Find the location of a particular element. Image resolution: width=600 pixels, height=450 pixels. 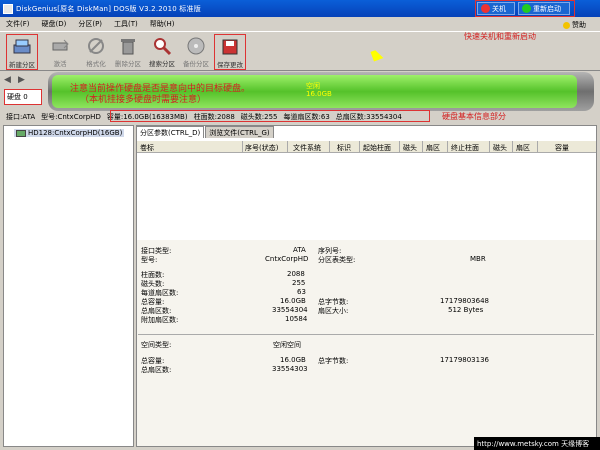

disk-nav: ◀ ▶ is located at coordinates (18, 80).